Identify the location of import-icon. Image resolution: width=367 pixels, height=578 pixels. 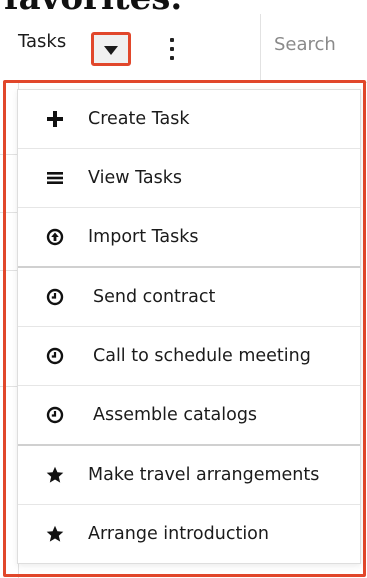
(55, 237).